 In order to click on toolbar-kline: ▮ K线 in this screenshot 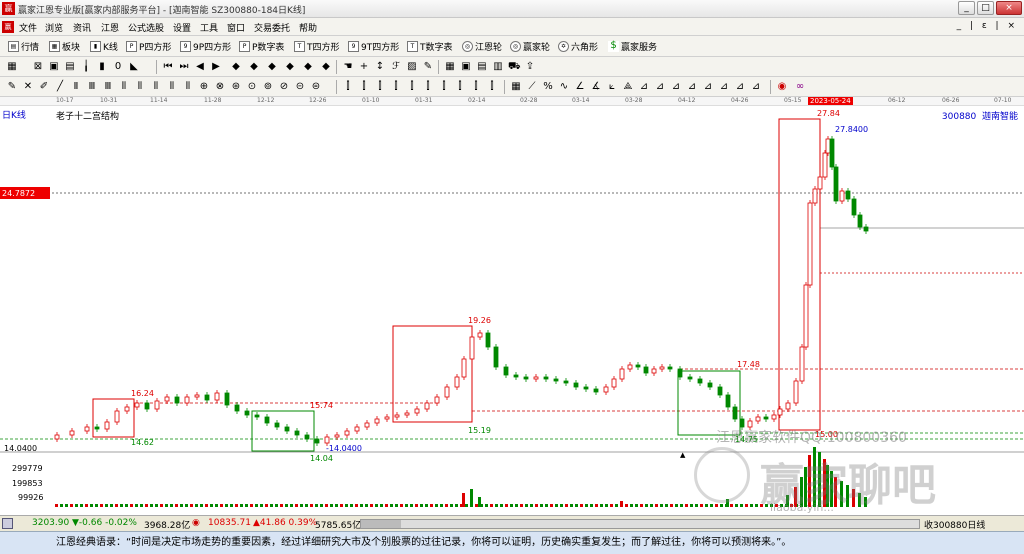, I will do `click(104, 46)`.